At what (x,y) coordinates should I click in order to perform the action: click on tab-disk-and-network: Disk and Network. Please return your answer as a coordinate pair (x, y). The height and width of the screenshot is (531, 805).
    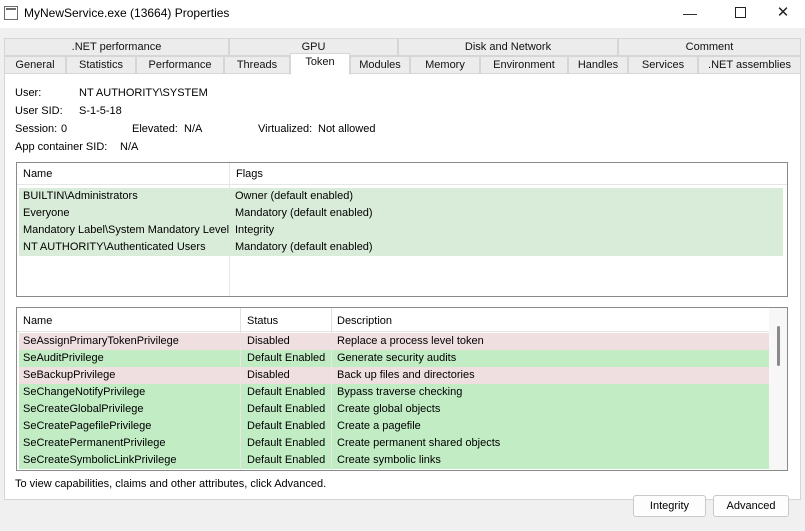
    Looking at the image, I should click on (508, 47).